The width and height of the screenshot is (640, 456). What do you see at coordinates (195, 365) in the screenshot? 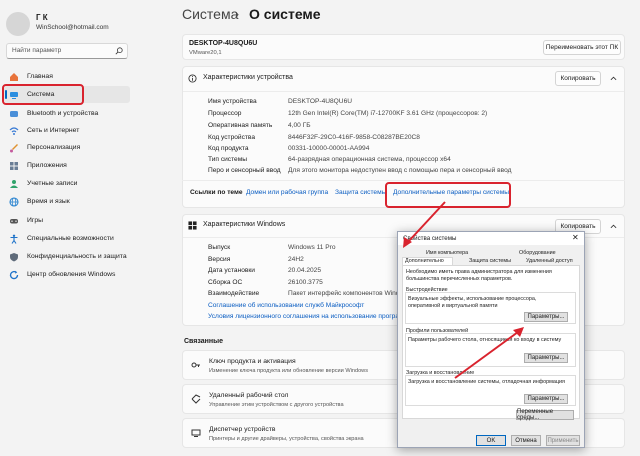
I see `key-icon` at bounding box center [195, 365].